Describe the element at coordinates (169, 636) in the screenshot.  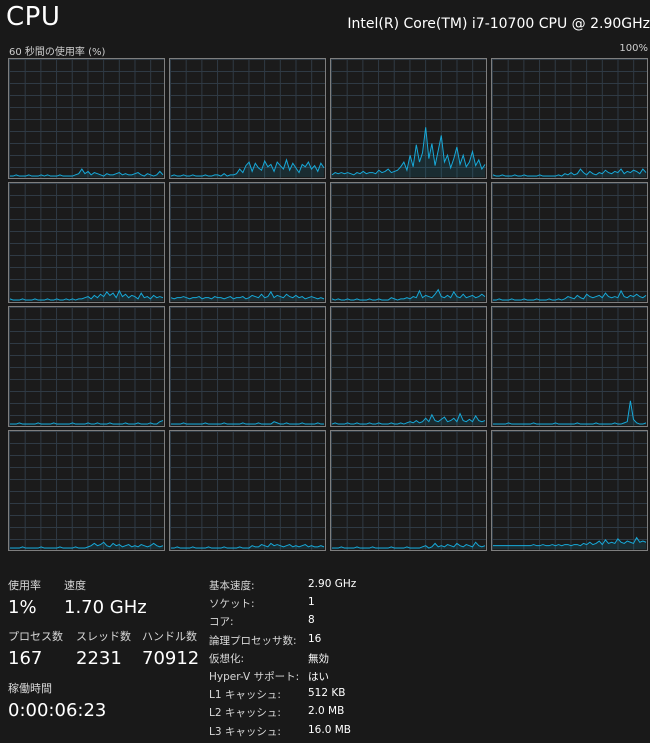
I see `handles-label: ハンドル数` at that location.